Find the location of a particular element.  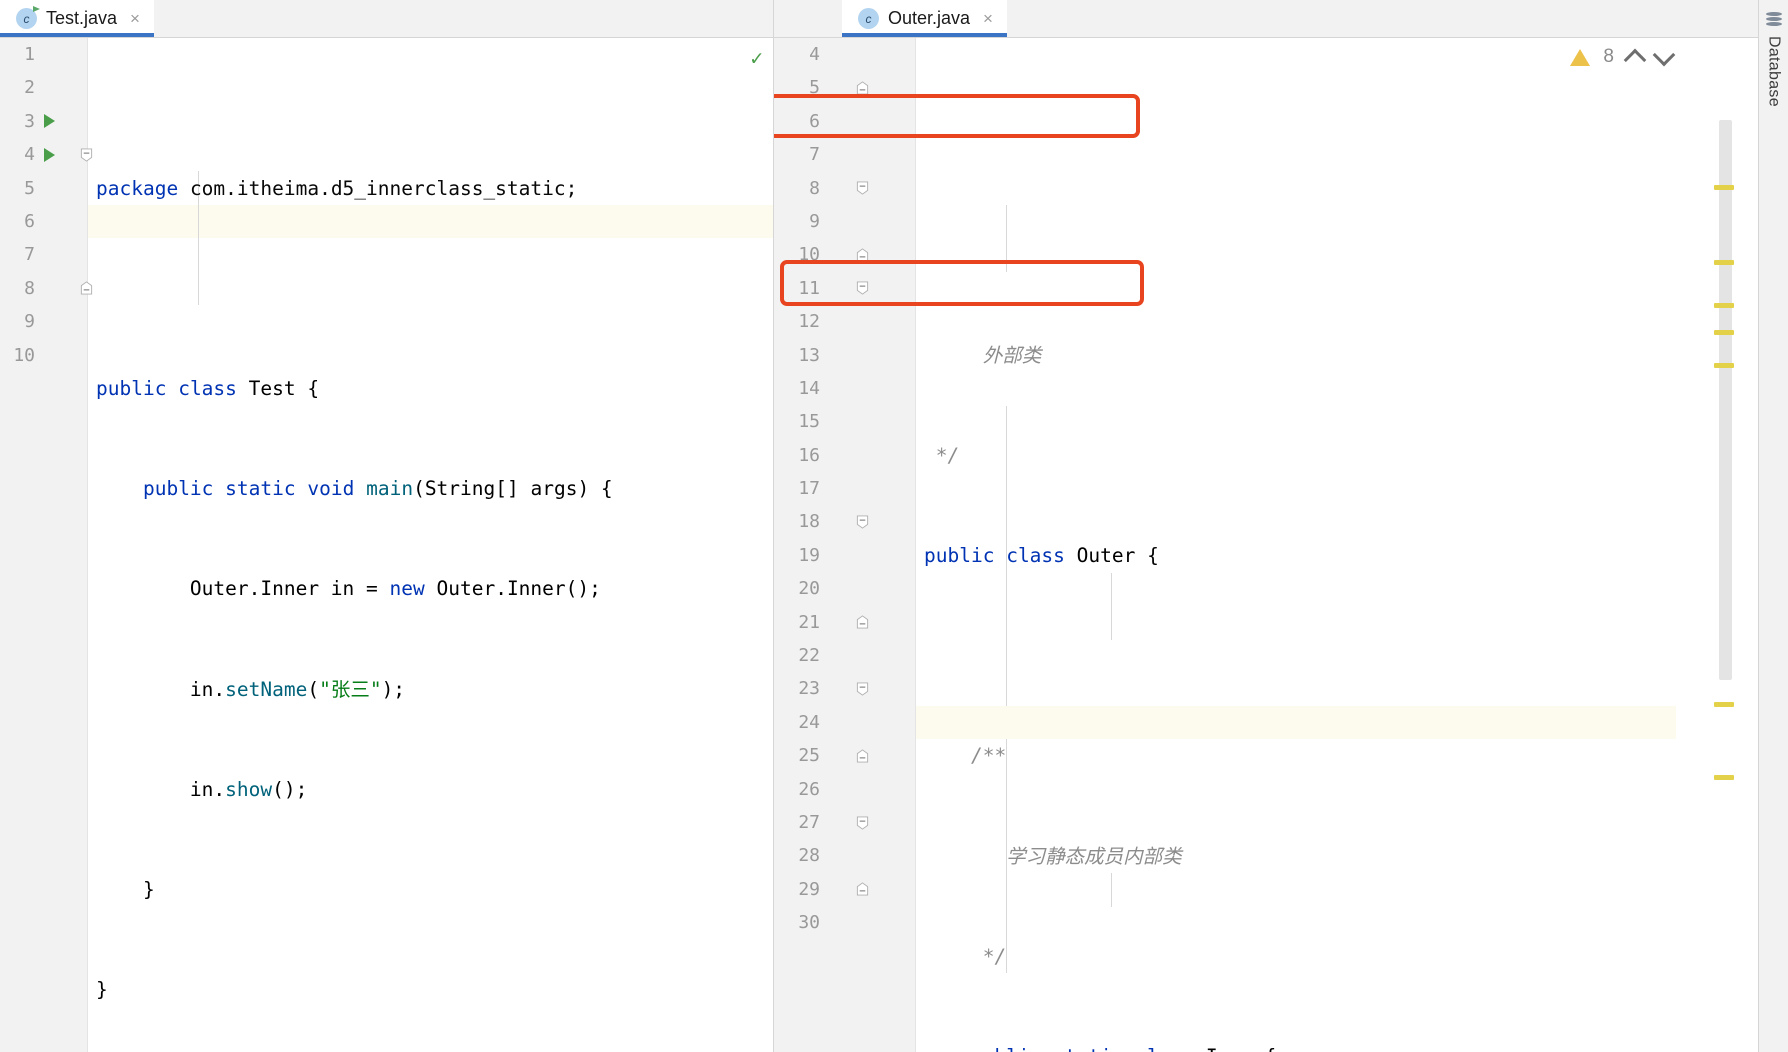

tab-outer-java: c Outer.java × is located at coordinates (924, 18).